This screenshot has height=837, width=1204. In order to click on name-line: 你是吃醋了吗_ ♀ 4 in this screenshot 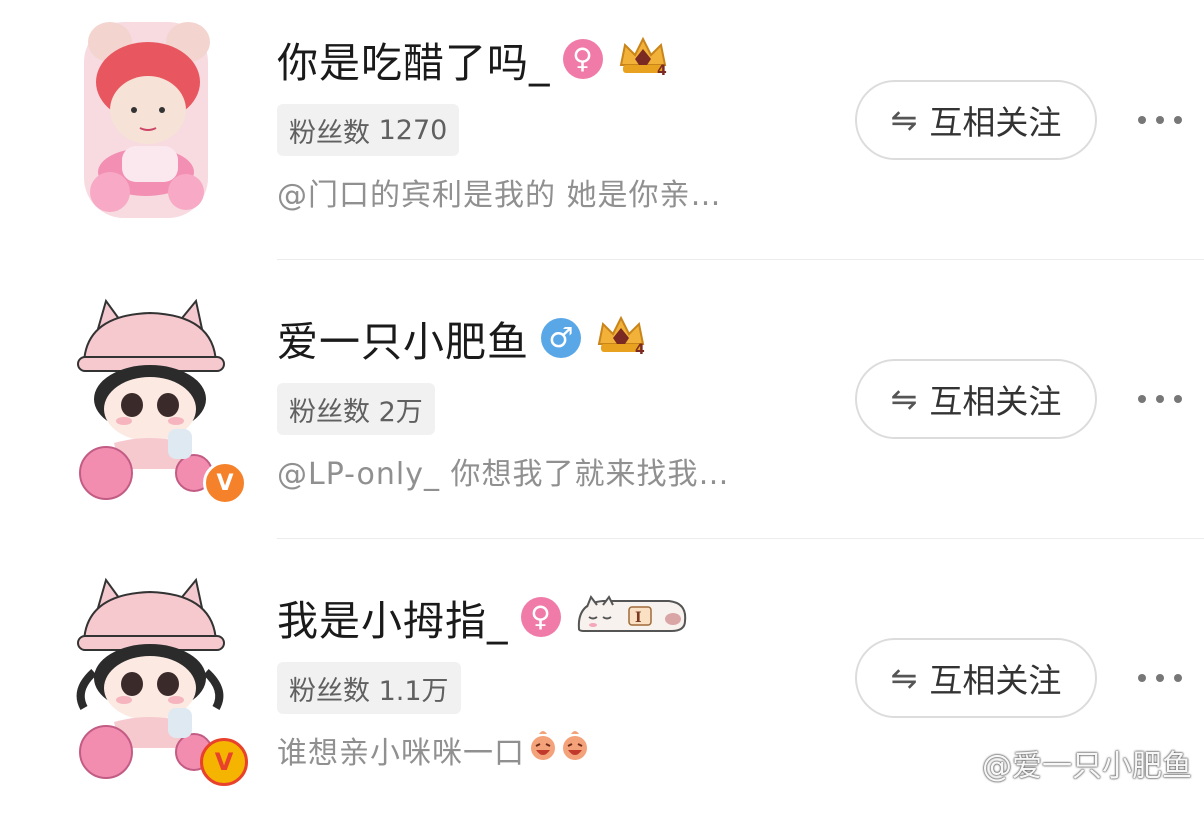, I will do `click(474, 59)`.